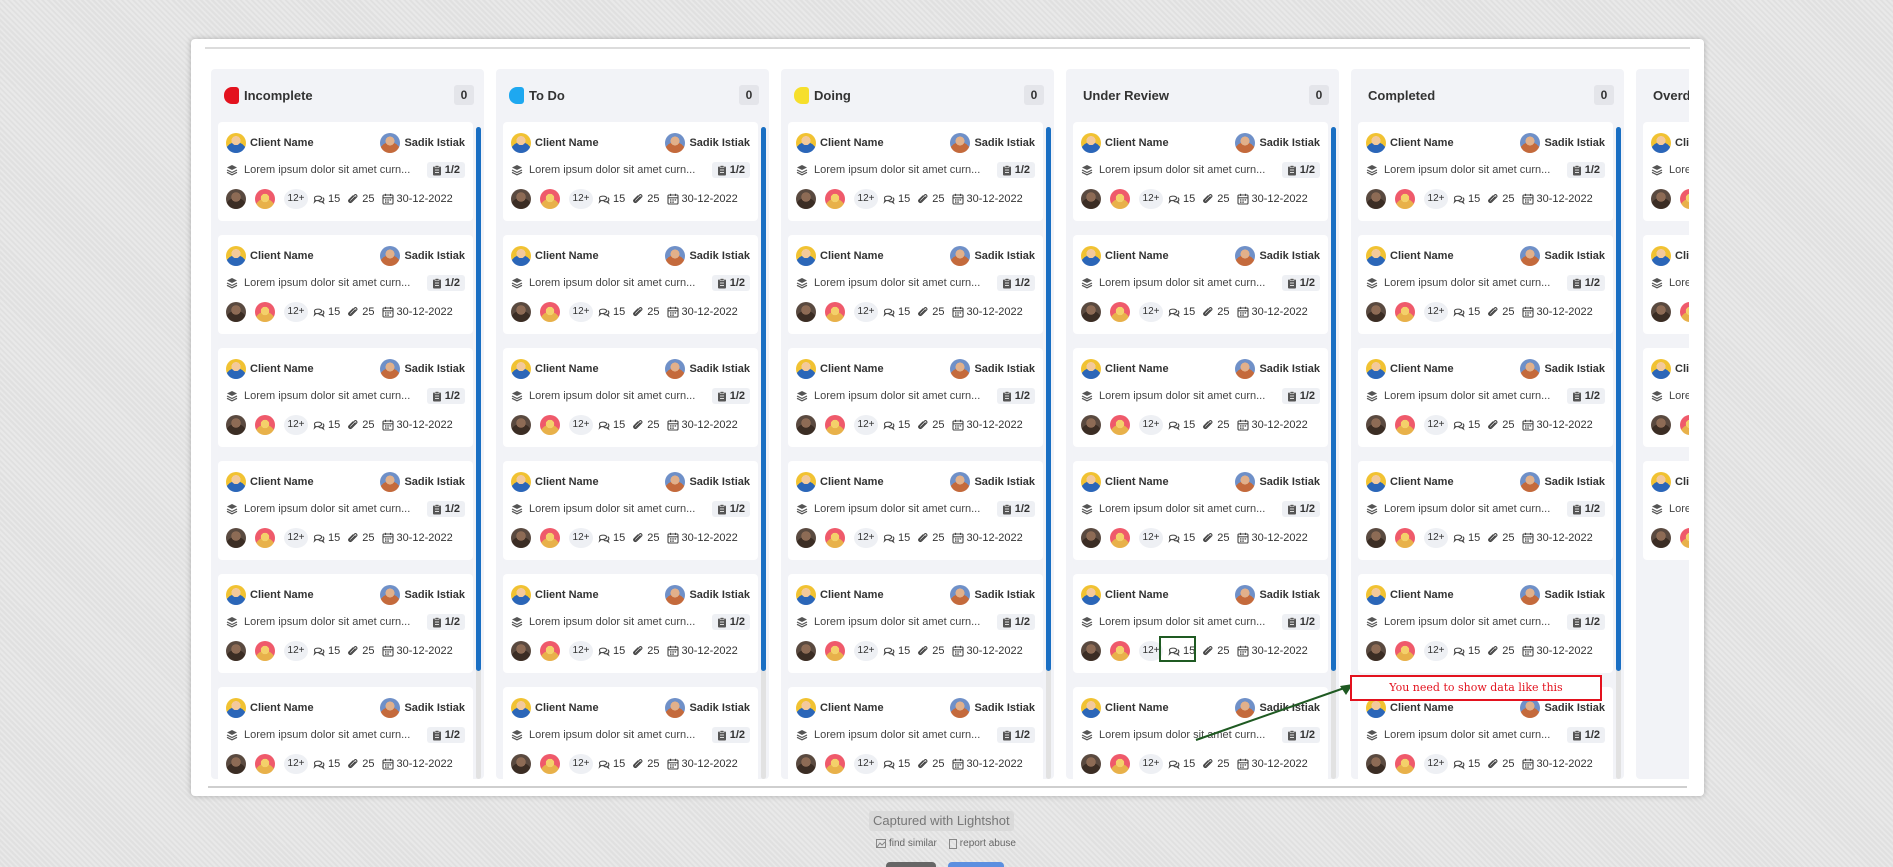  I want to click on lightshot-button, so click(911, 864).